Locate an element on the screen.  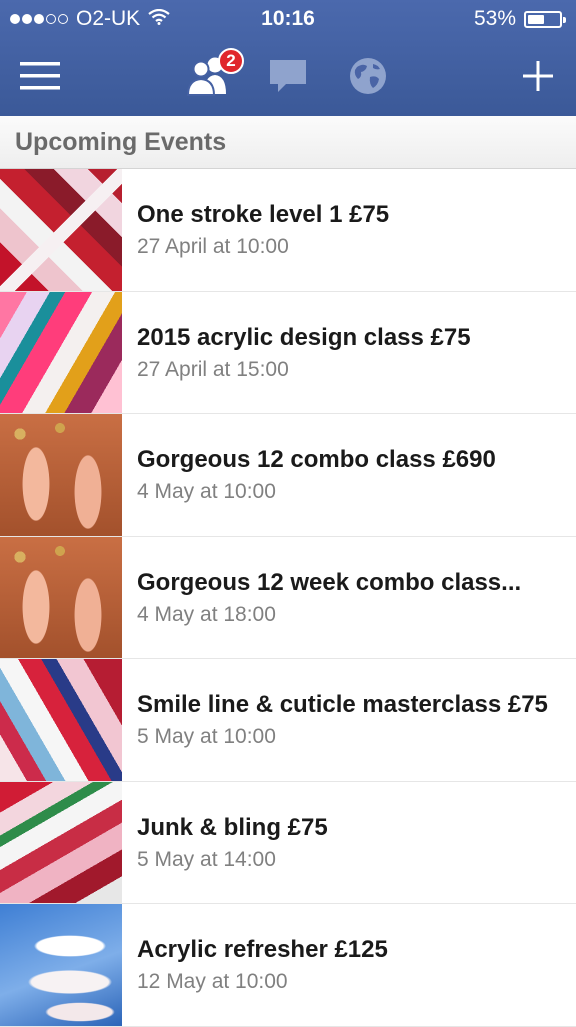
event-title: Smile line & cuticle masterclass £75 is located at coordinates (342, 704).